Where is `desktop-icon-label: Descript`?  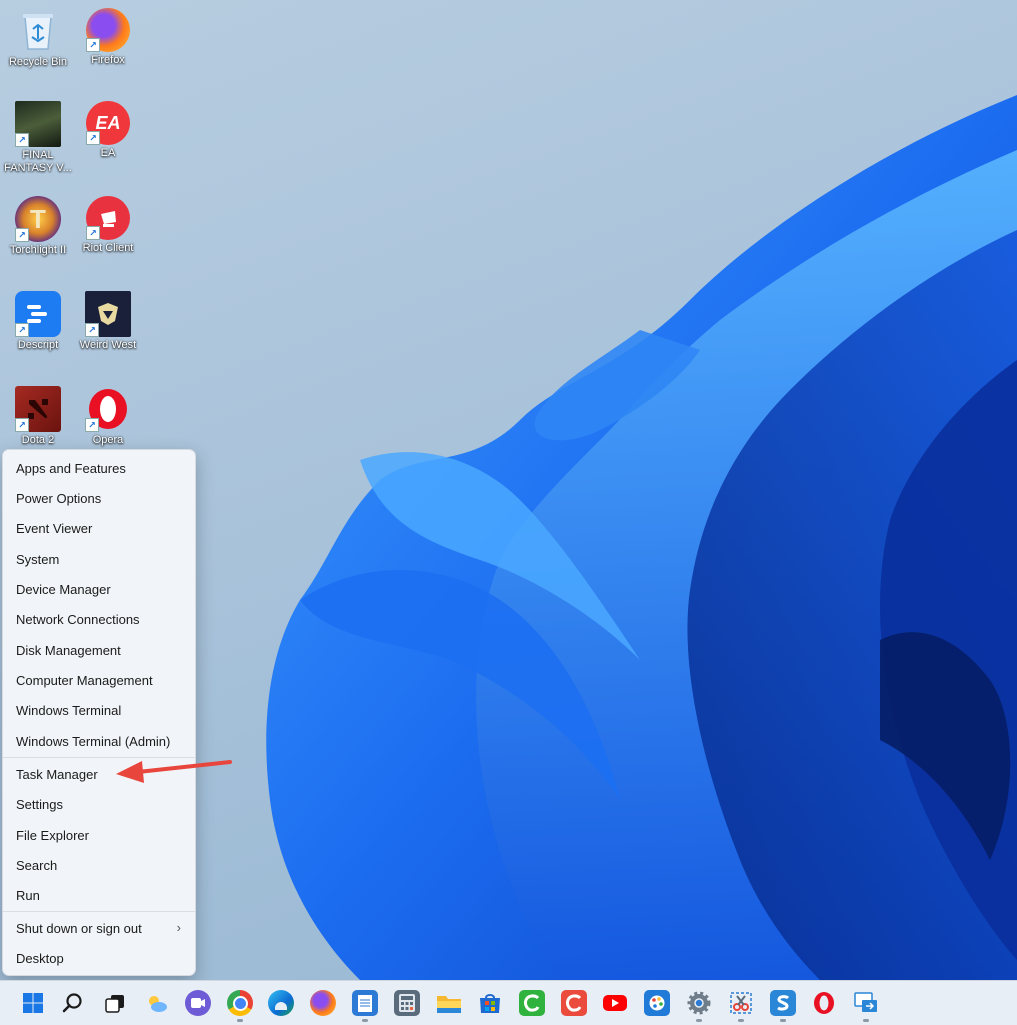 desktop-icon-label: Descript is located at coordinates (38, 345).